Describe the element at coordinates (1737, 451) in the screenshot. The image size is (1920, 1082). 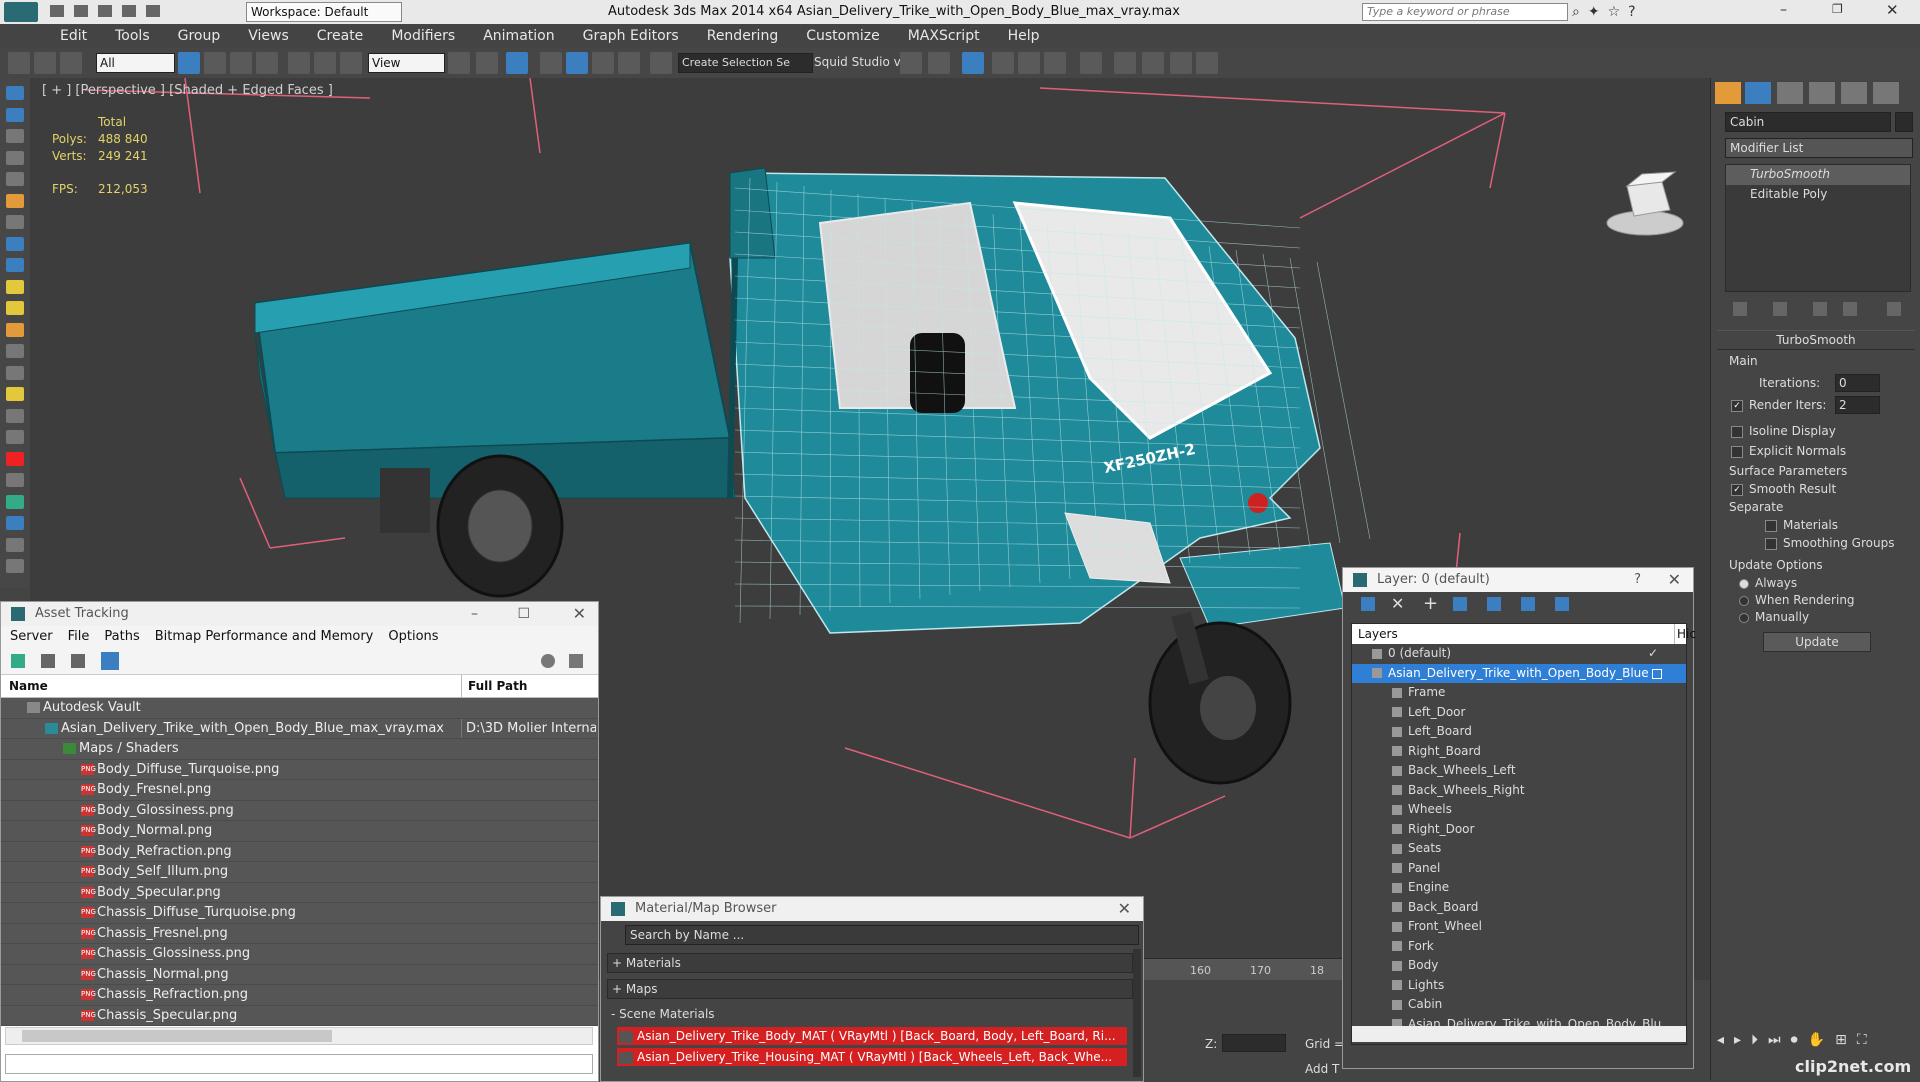
I see `explicit-normals-checkbox` at that location.